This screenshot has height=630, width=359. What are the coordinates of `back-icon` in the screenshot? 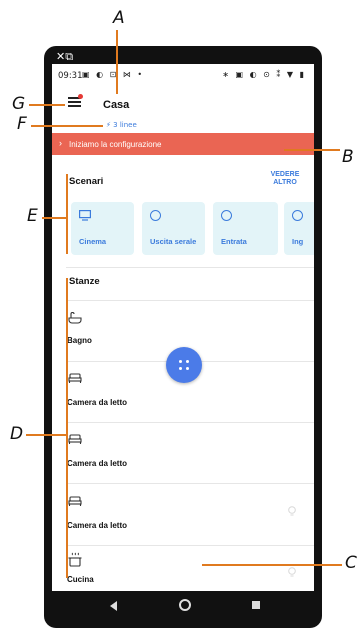 It's located at (113, 606).